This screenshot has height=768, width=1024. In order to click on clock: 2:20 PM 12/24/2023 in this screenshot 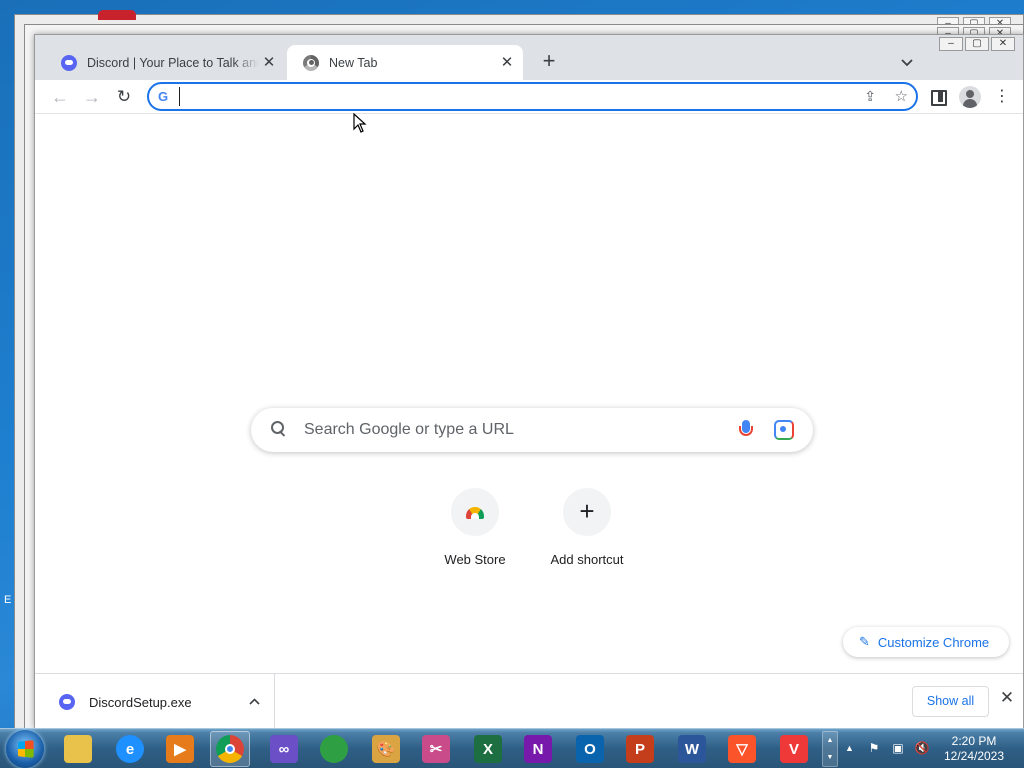, I will do `click(974, 749)`.